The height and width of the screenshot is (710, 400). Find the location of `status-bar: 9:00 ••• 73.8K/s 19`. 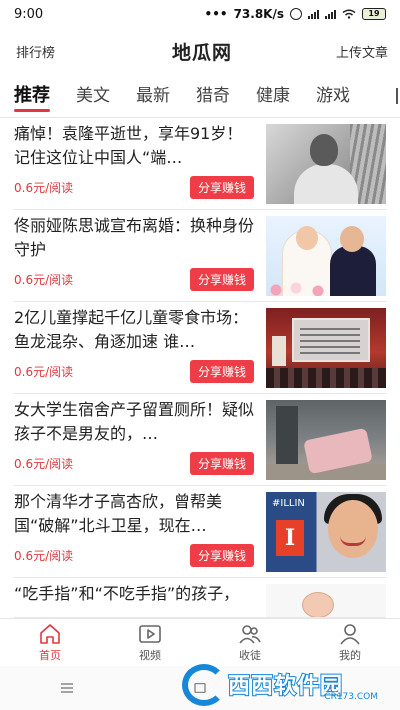

status-bar: 9:00 ••• 73.8K/s 19 is located at coordinates (200, 14).